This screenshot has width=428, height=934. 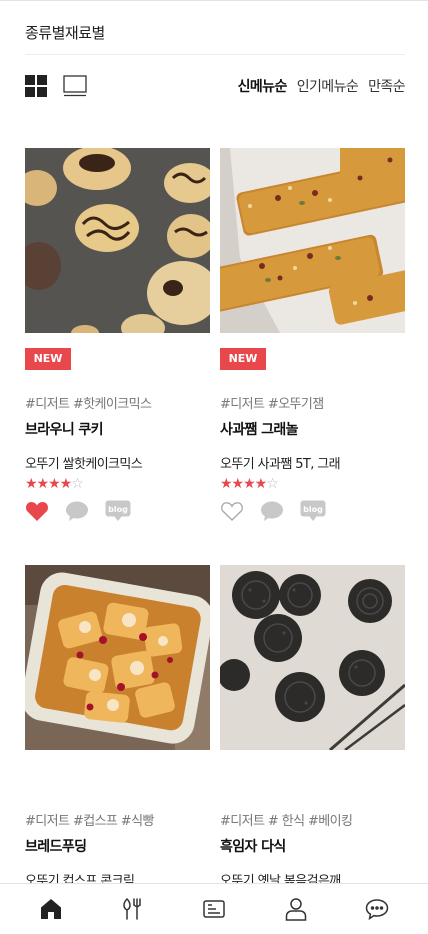 I want to click on recipe-product: 오뚜기 쌀핫케이크믹스, so click(x=84, y=464).